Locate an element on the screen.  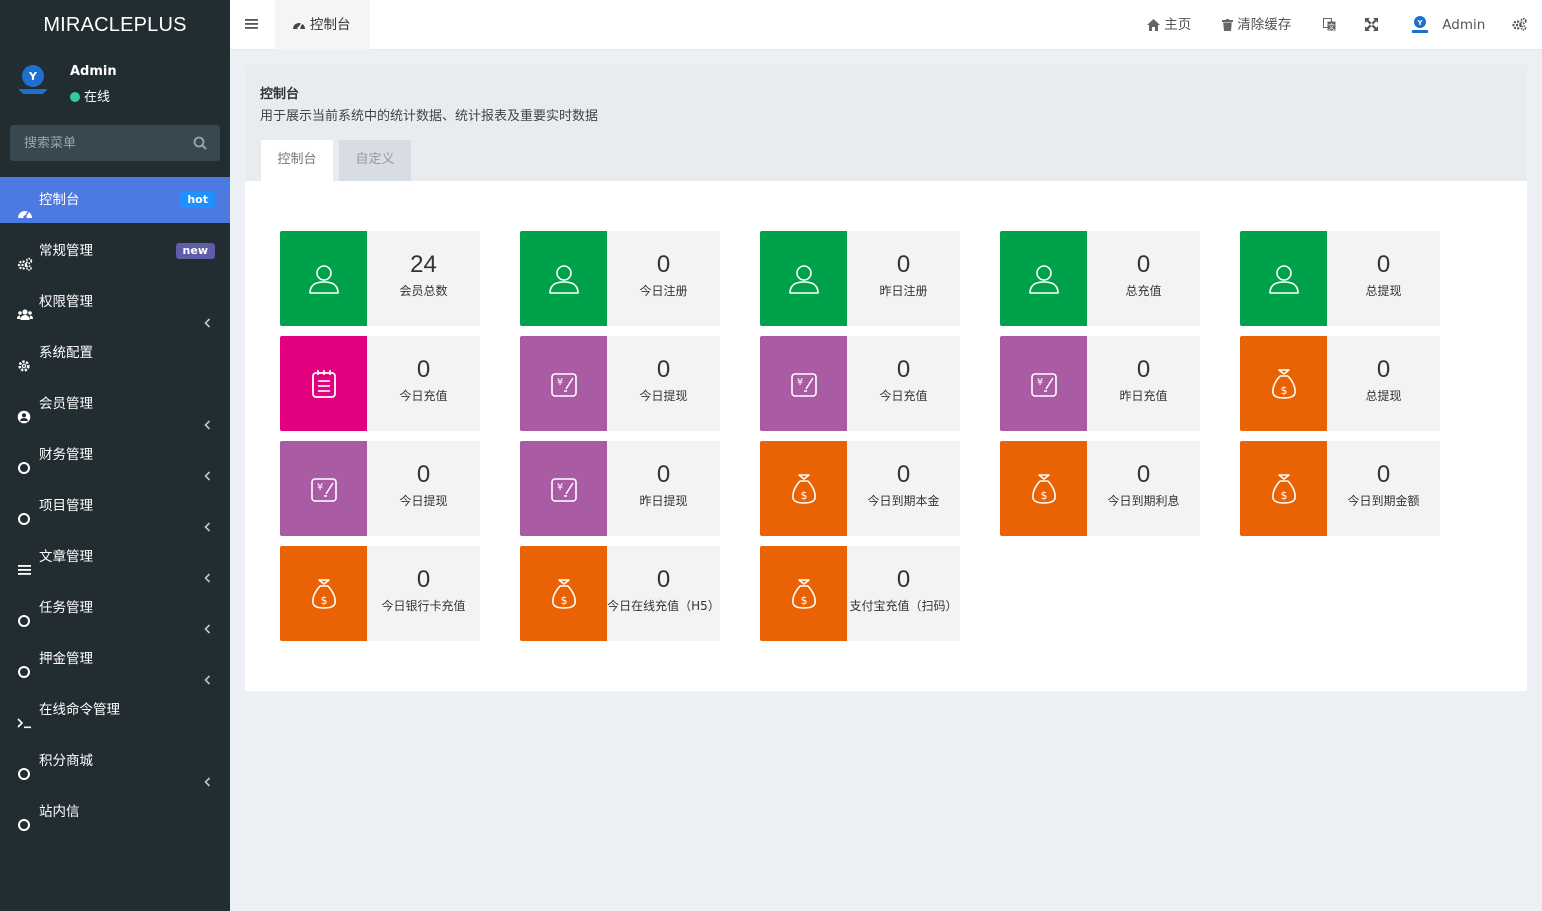
stat-label: 今日银行卡充值 is located at coordinates (423, 606).